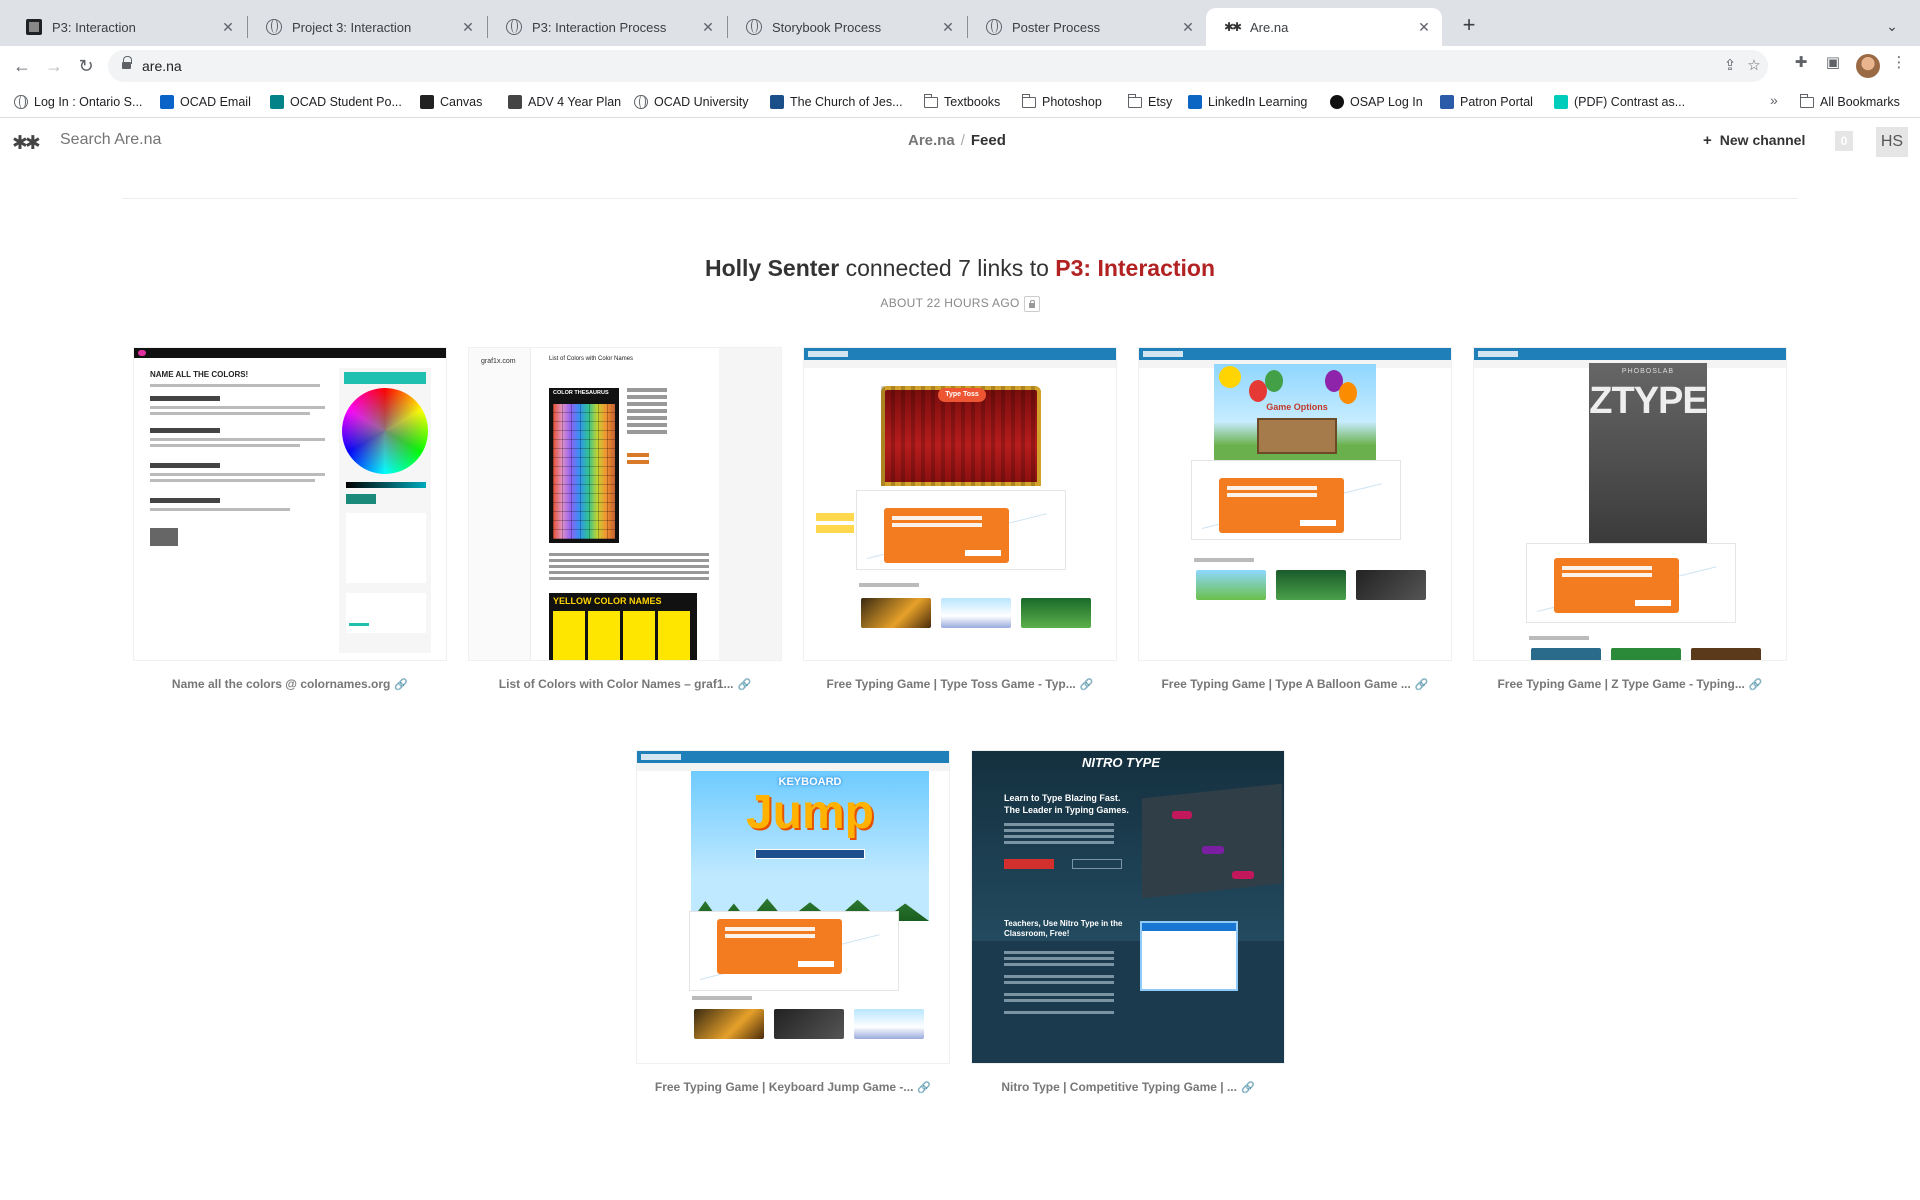 The image size is (1920, 1200). Describe the element at coordinates (1892, 26) in the screenshot. I see `tab-search-chevron-icon: ⌄` at that location.